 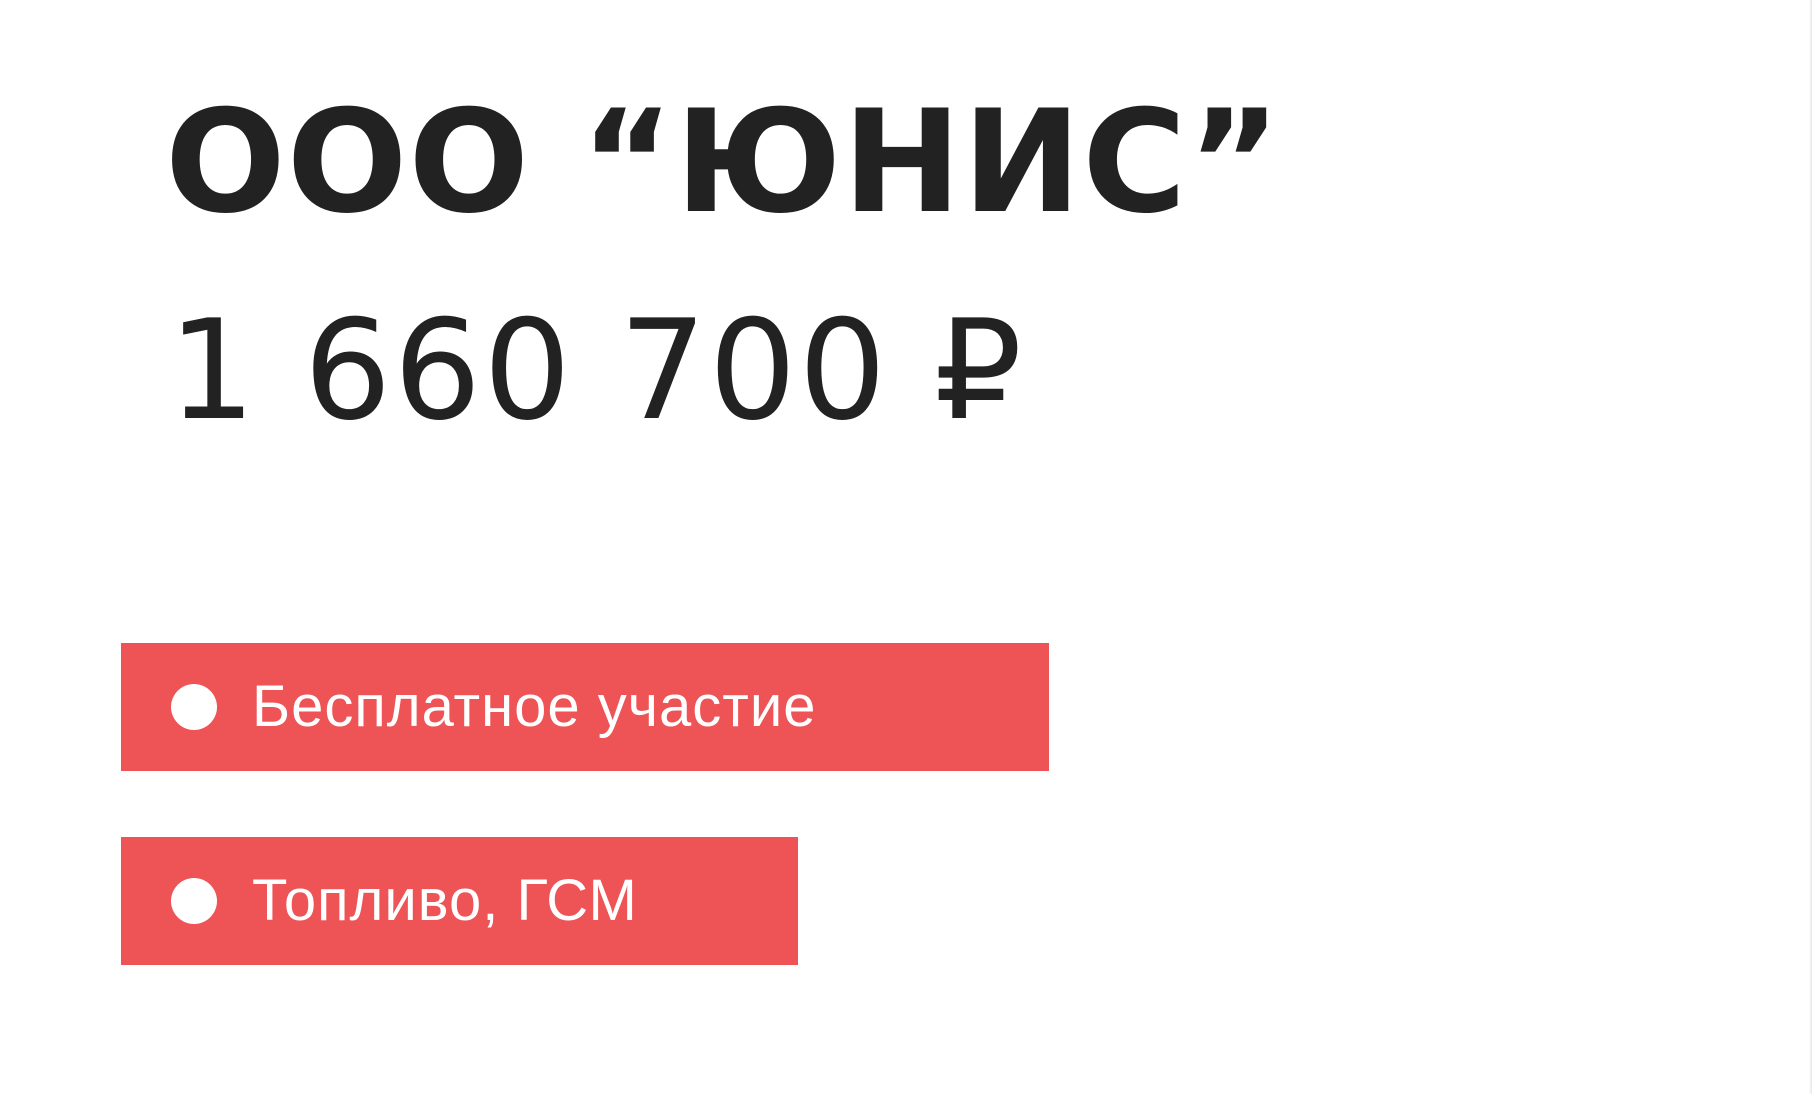 What do you see at coordinates (445, 900) in the screenshot?
I see `tag-label: Топливо, ГСМ` at bounding box center [445, 900].